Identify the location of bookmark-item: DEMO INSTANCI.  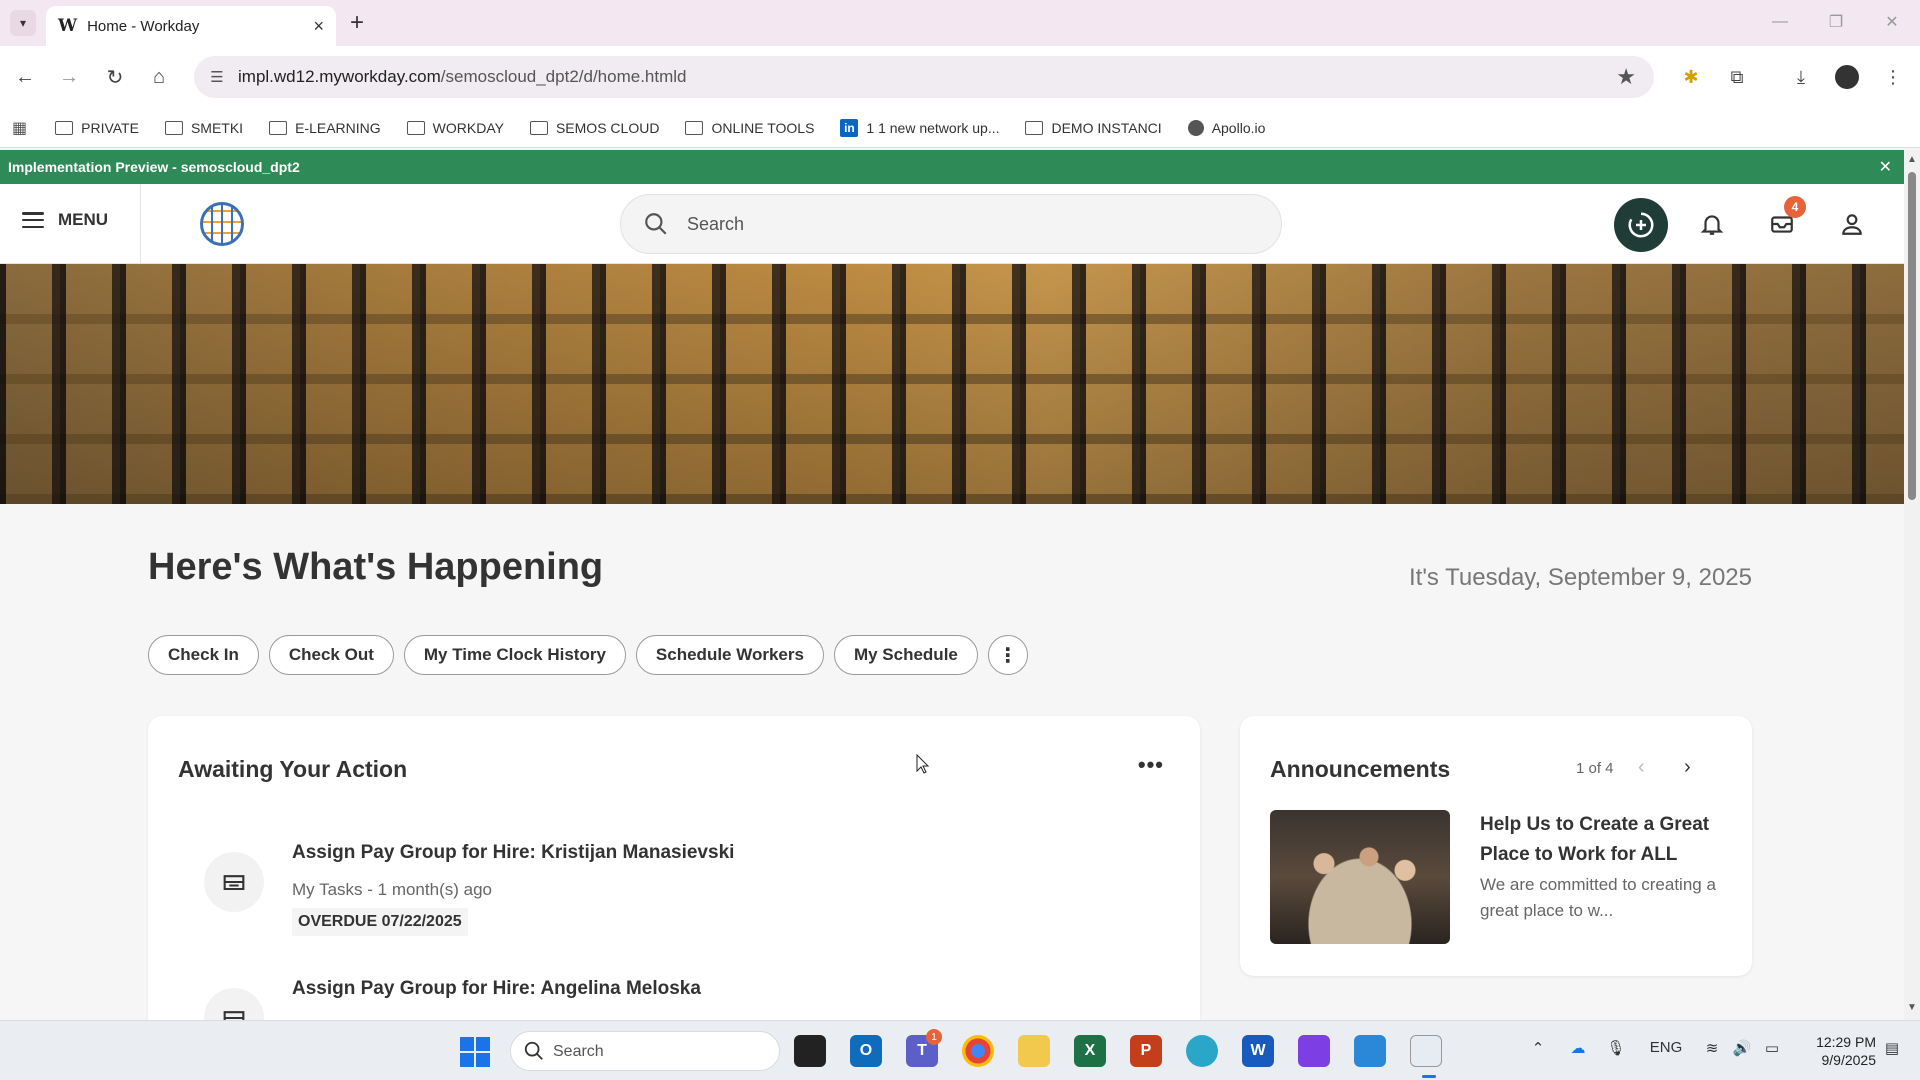
(1093, 127).